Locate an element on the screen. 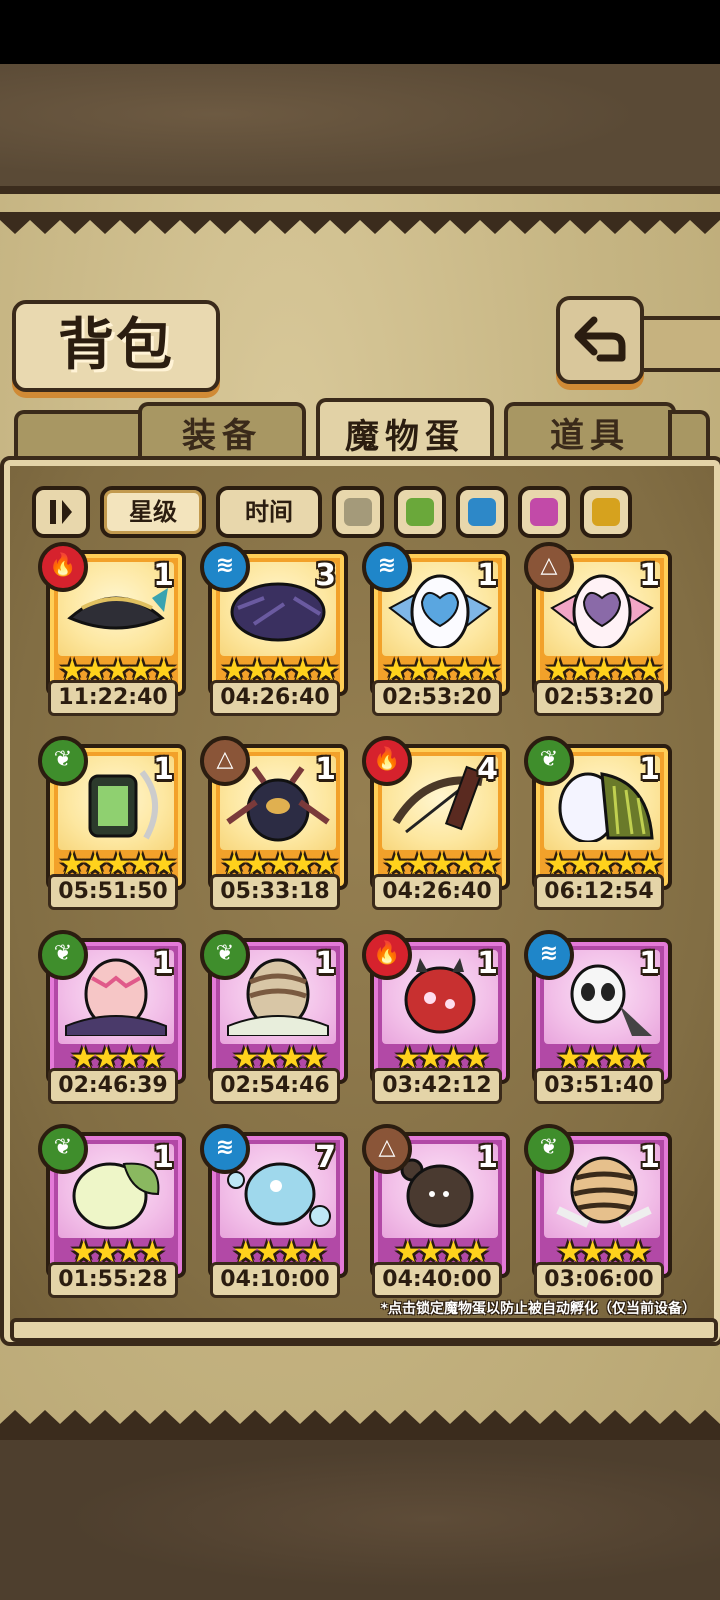  color-swatch-pink is located at coordinates (544, 512).